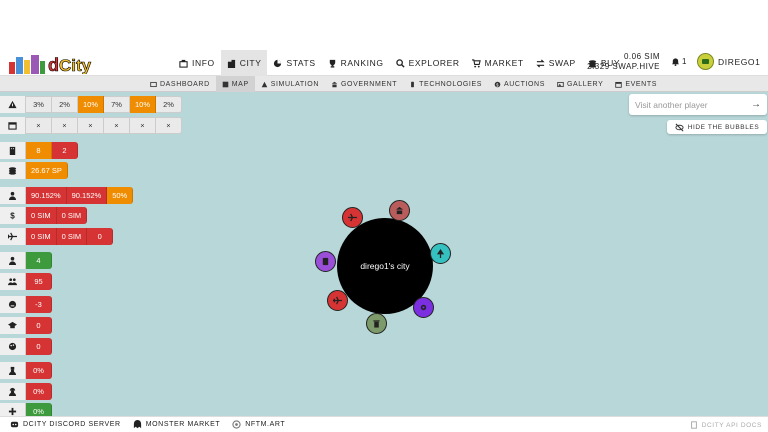 This screenshot has width=768, height=432. I want to click on discord-icon, so click(14, 424).